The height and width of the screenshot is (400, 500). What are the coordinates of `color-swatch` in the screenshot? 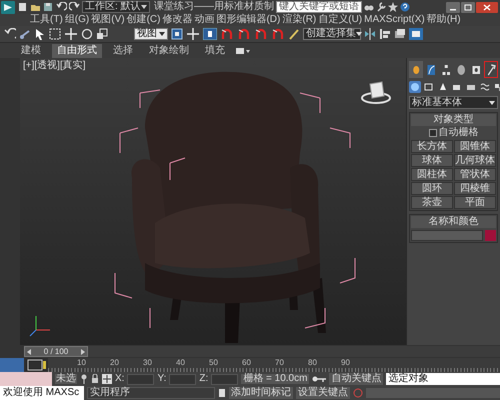 It's located at (490, 235).